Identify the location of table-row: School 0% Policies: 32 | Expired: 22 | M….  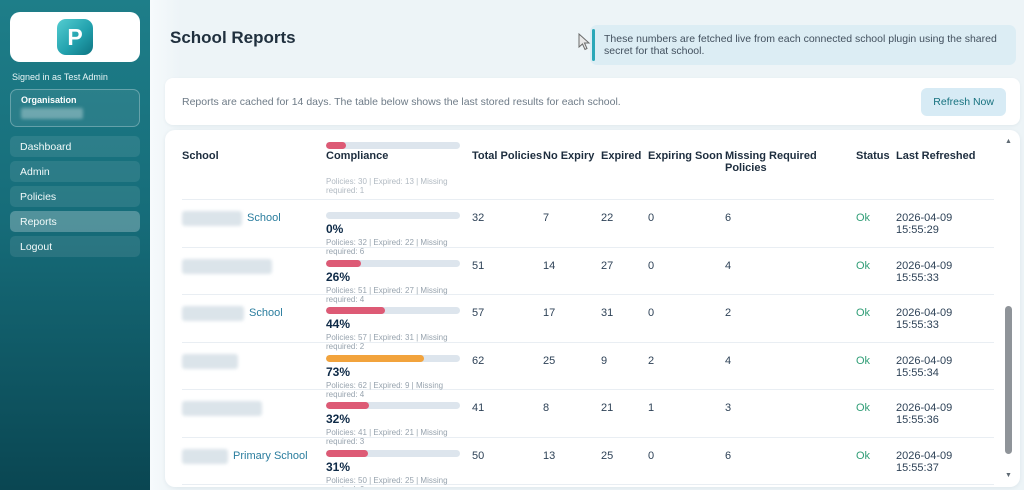
(588, 228).